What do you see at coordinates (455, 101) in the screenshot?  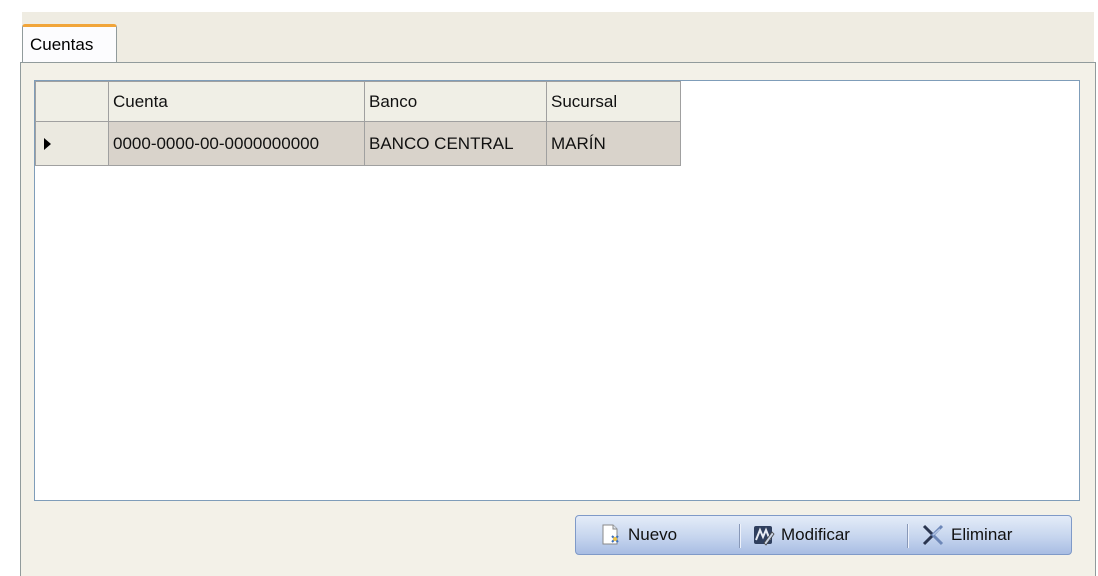 I see `column-header-banco: Banco` at bounding box center [455, 101].